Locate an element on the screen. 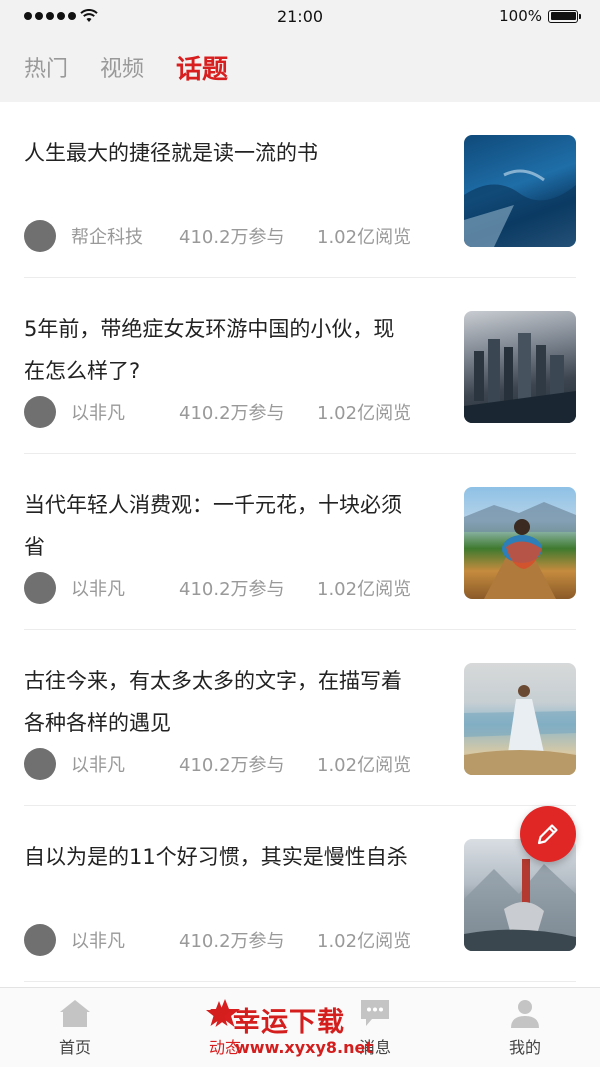 The image size is (600, 1067). topic-meta: 帮企科技 410.2万参与 1.02亿阅览 is located at coordinates (217, 236).